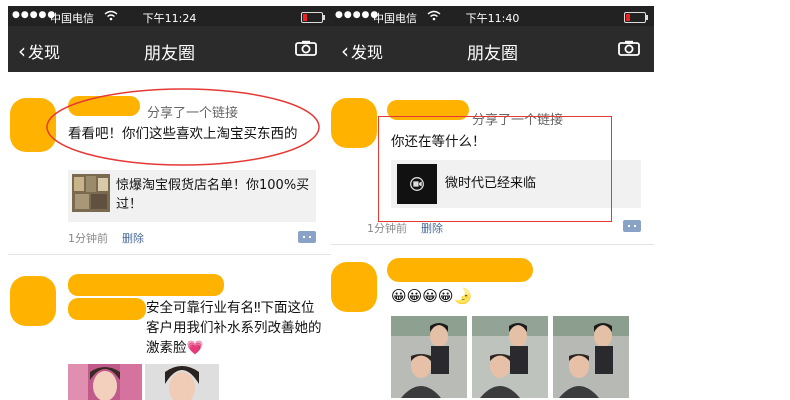 This screenshot has height=400, width=790. I want to click on clock: 下午11:24, so click(169, 18).